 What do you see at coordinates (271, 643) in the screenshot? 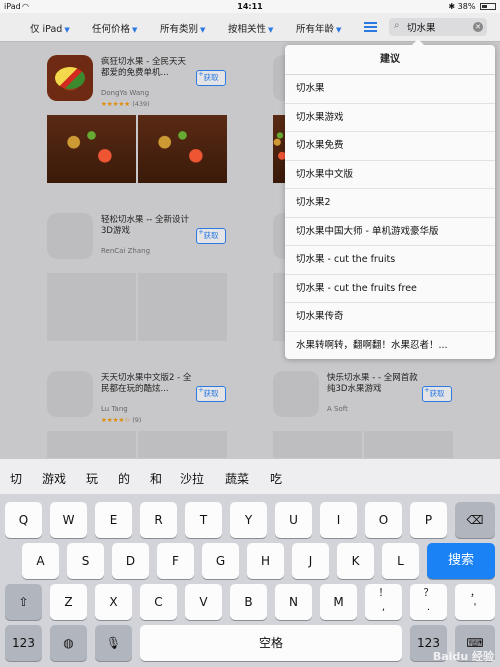
I see `space-key: 空格` at bounding box center [271, 643].